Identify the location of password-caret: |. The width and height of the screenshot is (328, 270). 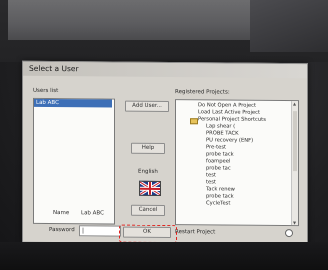
(83, 231).